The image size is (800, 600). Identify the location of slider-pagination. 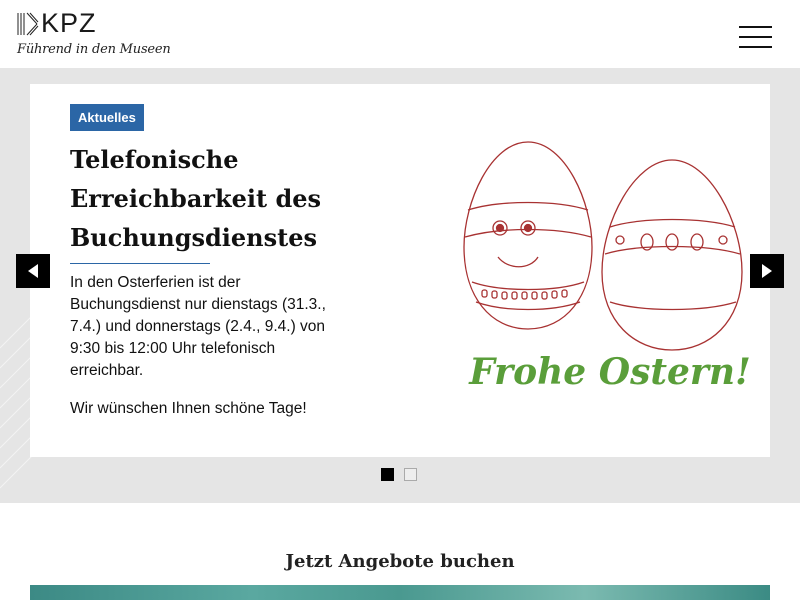
(399, 474).